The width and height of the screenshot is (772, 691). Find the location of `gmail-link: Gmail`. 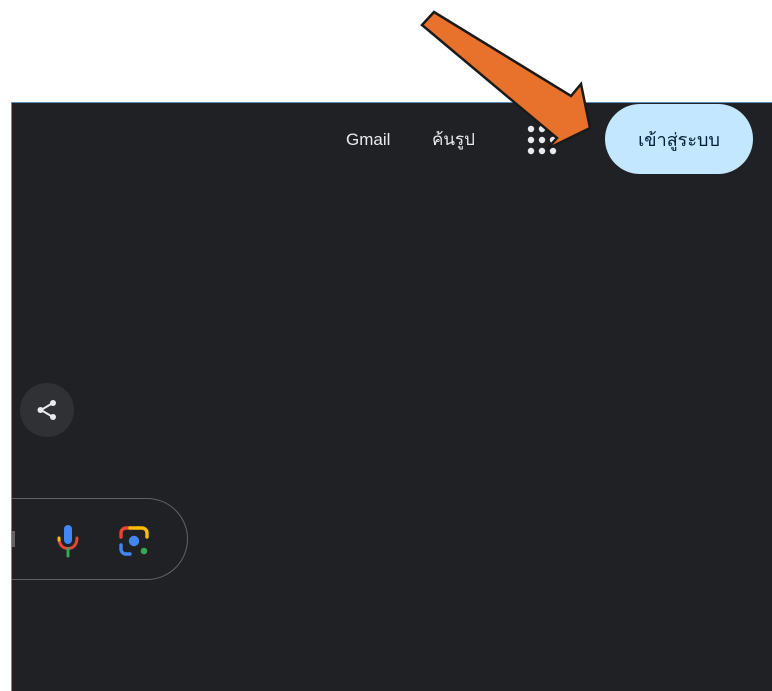

gmail-link: Gmail is located at coordinates (368, 140).